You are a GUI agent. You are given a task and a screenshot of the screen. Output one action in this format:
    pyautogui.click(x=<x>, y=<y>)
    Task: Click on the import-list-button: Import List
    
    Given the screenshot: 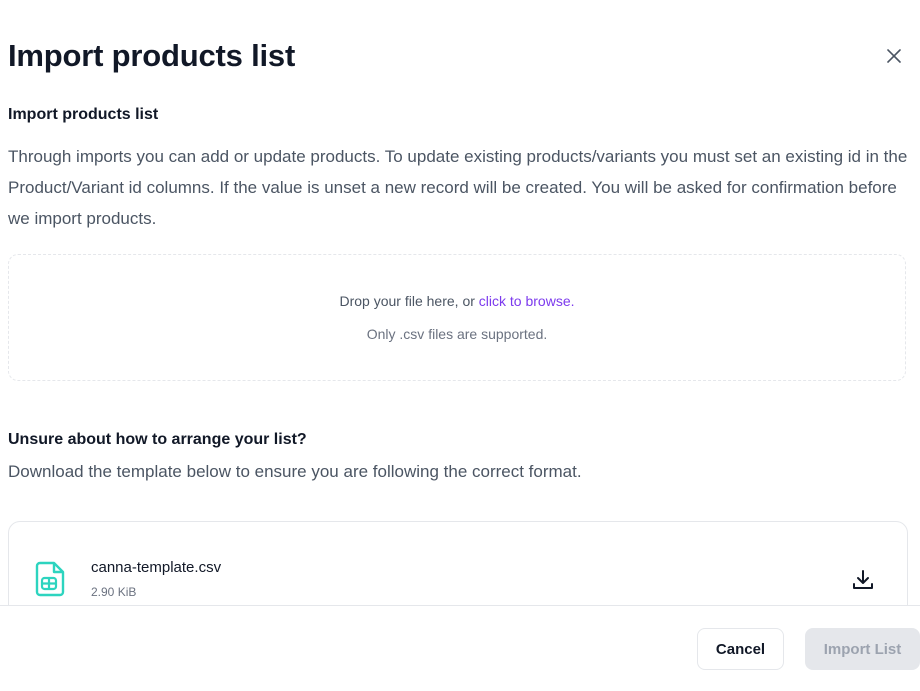 What is the action you would take?
    pyautogui.click(x=862, y=649)
    